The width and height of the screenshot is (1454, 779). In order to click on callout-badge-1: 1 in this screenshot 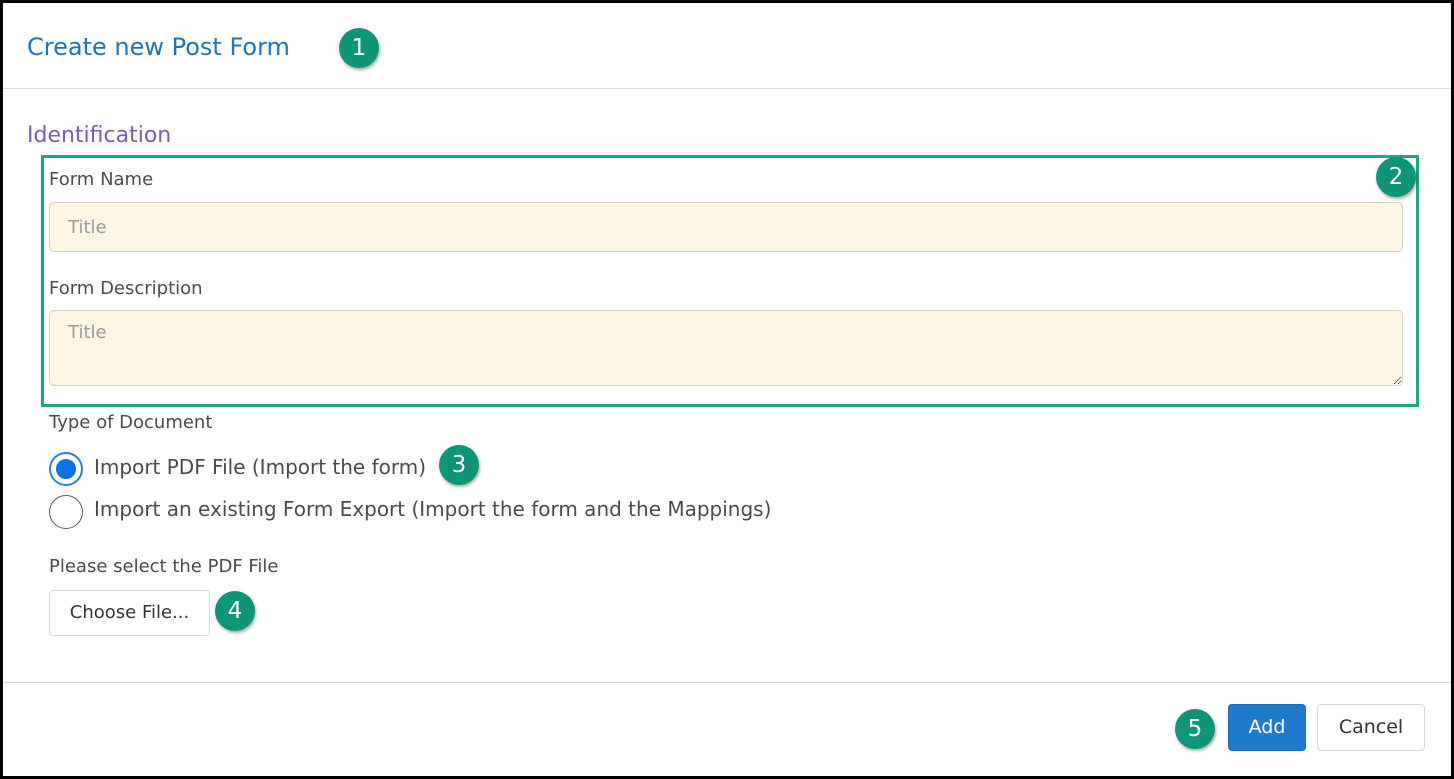, I will do `click(359, 48)`.